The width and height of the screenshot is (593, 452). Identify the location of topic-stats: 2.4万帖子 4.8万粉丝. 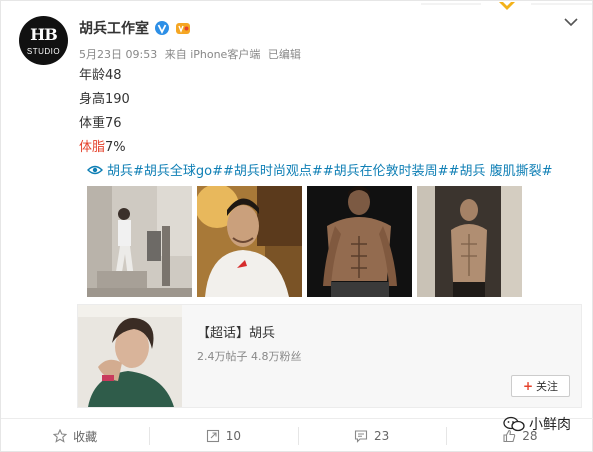
(249, 356).